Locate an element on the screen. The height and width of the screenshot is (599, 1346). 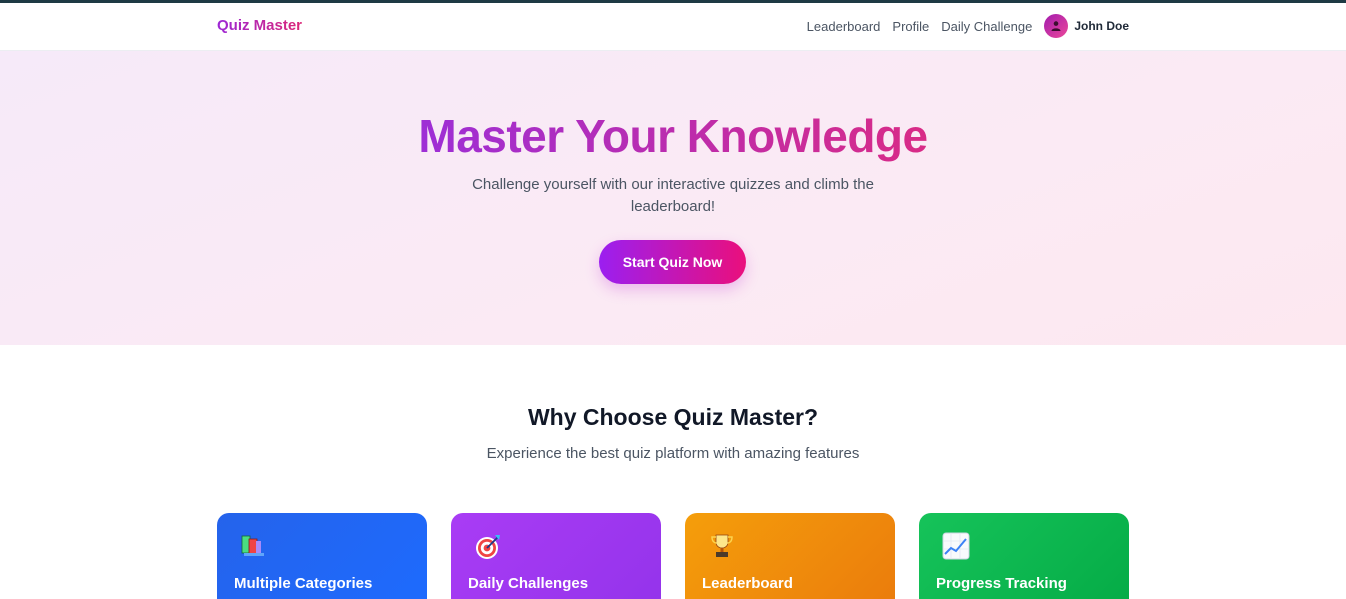
user-name: John Doe is located at coordinates (1101, 26).